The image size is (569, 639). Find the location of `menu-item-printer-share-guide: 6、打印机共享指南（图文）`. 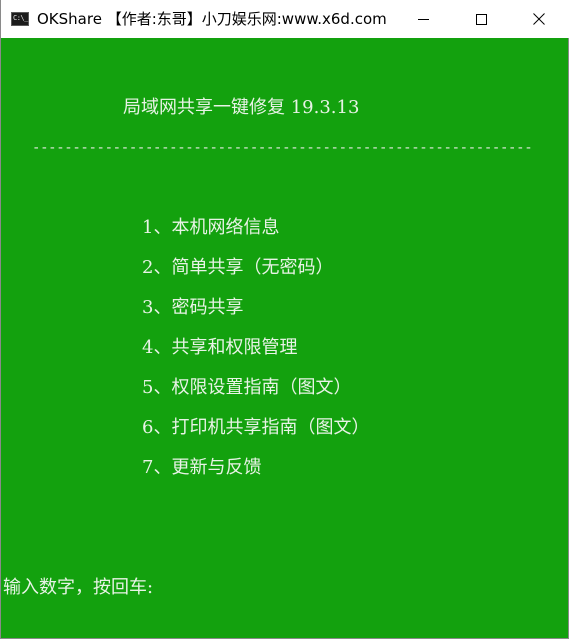

menu-item-printer-share-guide: 6、打印机共享指南（图文） is located at coordinates (256, 427).